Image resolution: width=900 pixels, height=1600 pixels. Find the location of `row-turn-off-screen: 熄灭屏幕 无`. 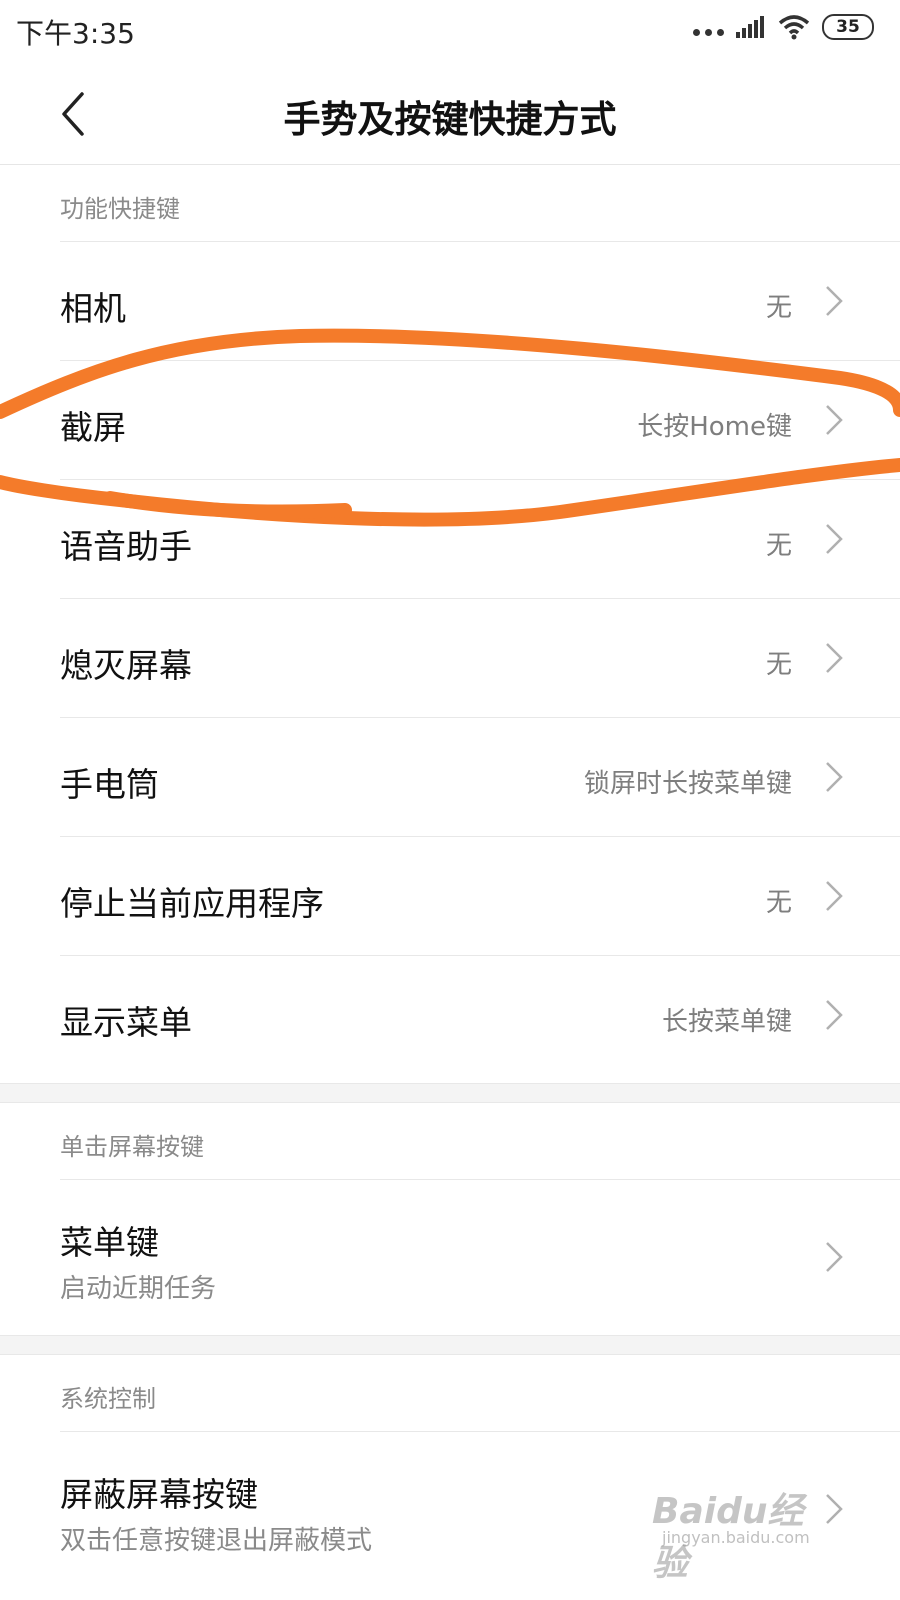

row-turn-off-screen: 熄灭屏幕 无 is located at coordinates (480, 657).